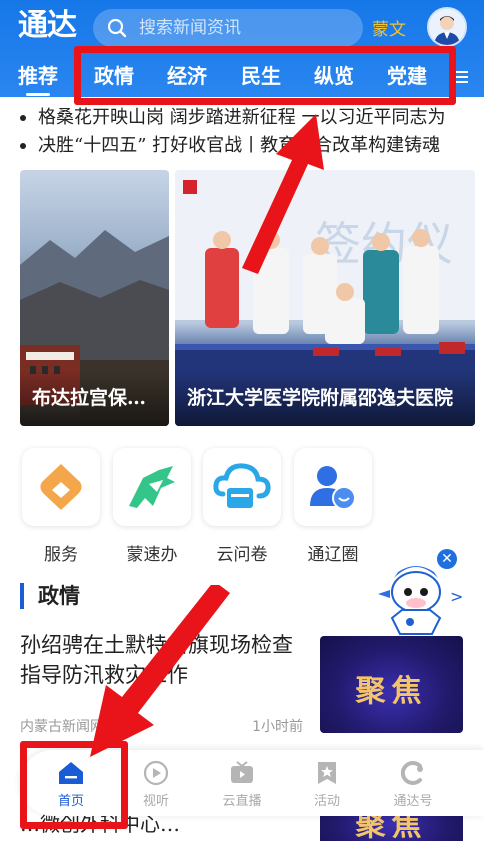 The image size is (484, 841). What do you see at coordinates (38, 77) in the screenshot?
I see `tab-recommend: 推荐` at bounding box center [38, 77].